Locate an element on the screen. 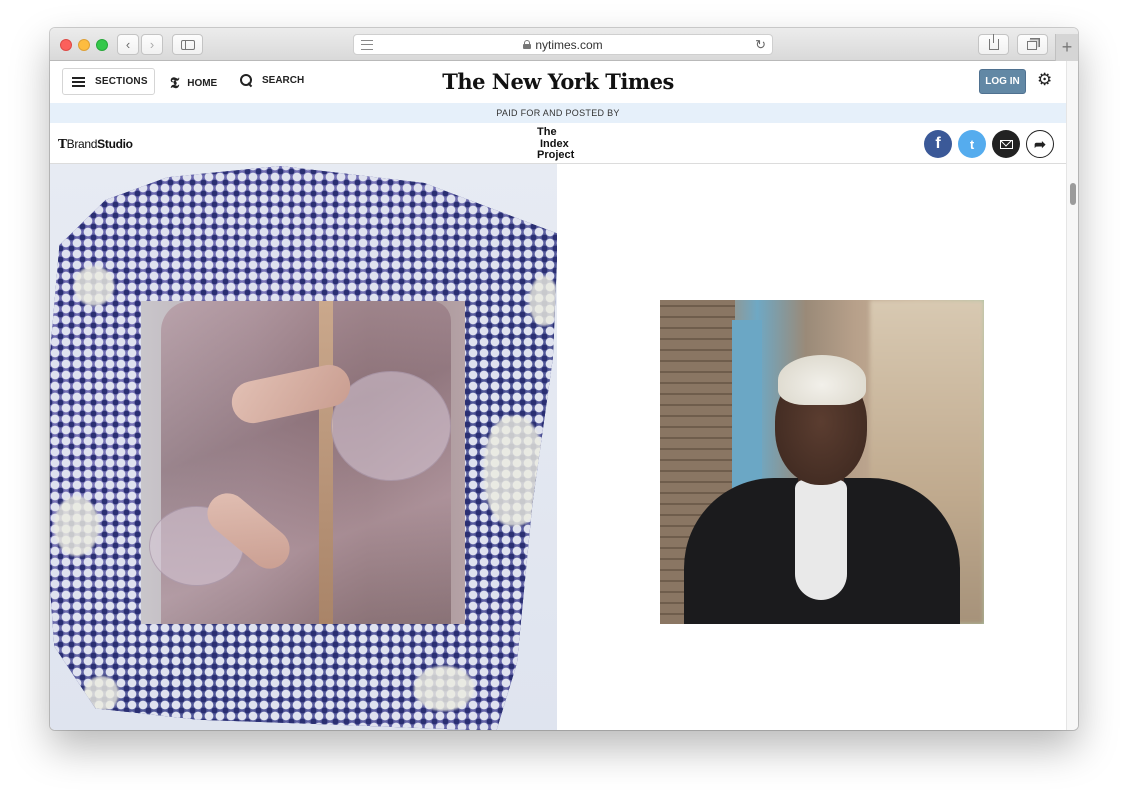 This screenshot has height=800, width=1127. paid-post-banner: PAID FOR AND POSTED BY is located at coordinates (558, 113).